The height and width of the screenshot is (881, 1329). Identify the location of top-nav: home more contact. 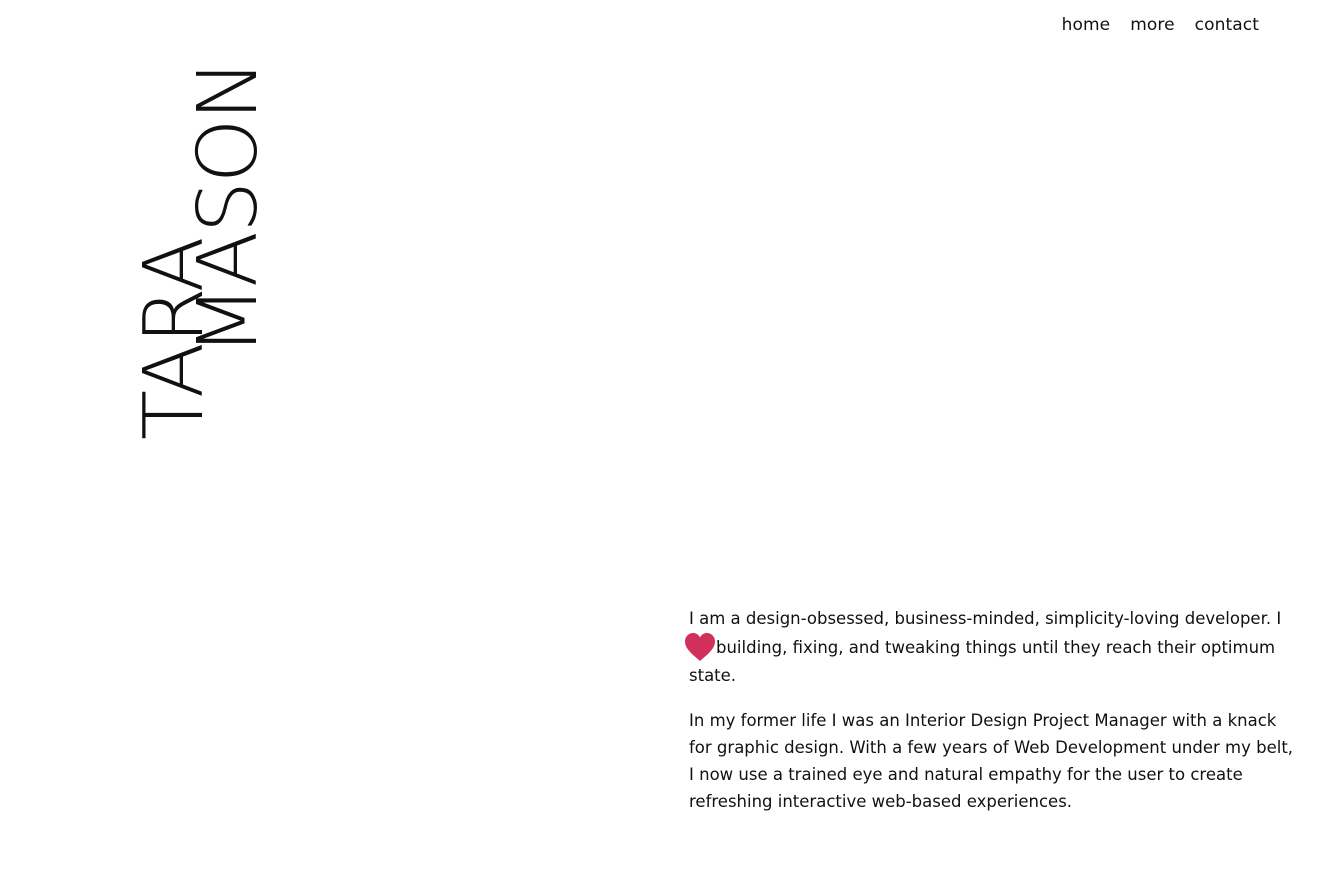
(1160, 25).